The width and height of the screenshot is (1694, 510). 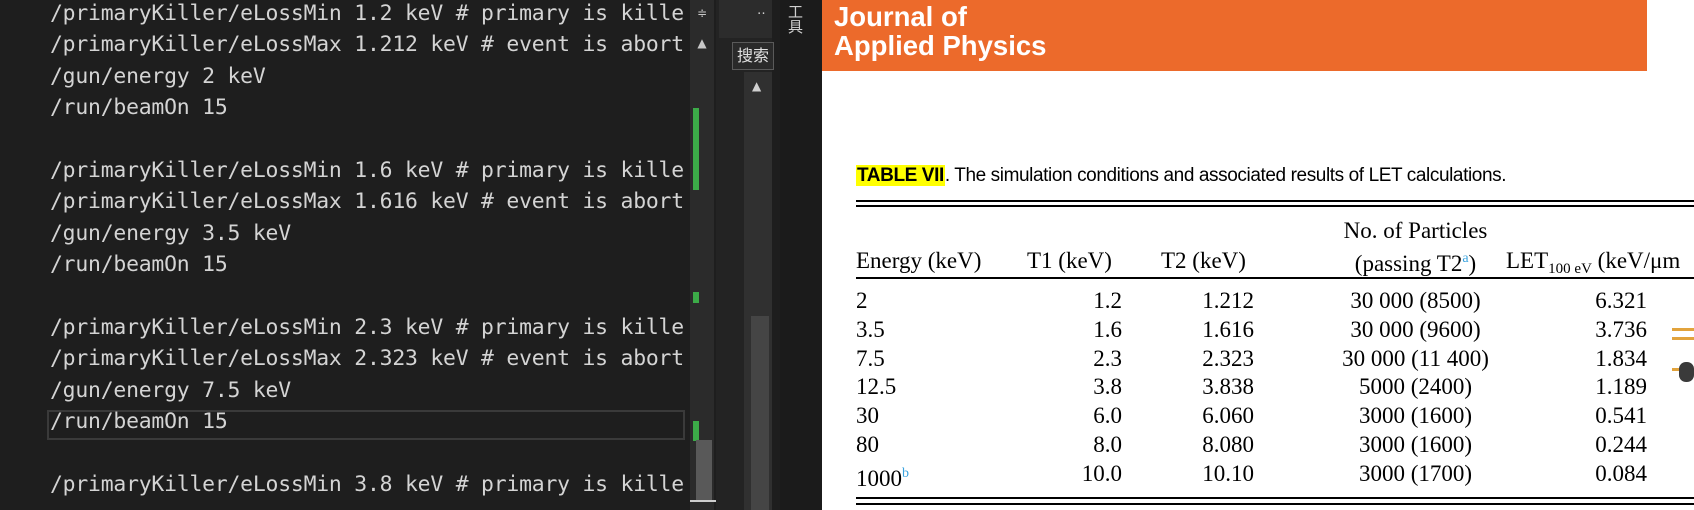 What do you see at coordinates (1621, 300) in the screenshot?
I see `cell-let-value: 6.321` at bounding box center [1621, 300].